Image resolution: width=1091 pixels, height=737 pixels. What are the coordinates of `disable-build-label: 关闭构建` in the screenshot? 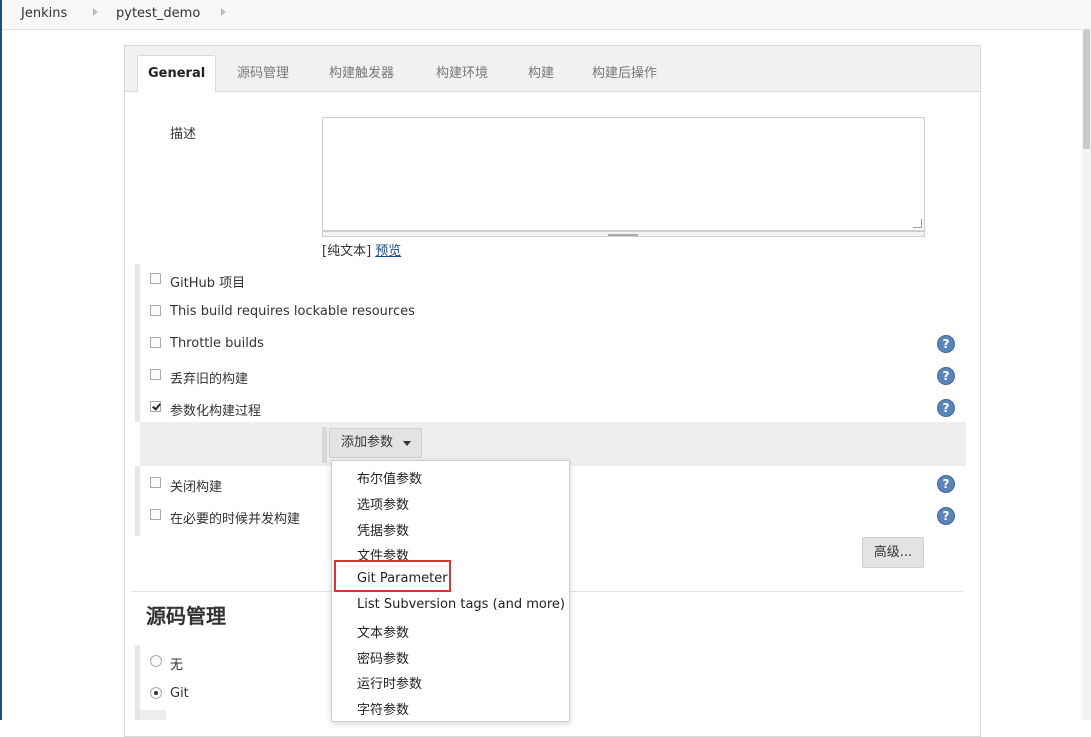 It's located at (196, 487).